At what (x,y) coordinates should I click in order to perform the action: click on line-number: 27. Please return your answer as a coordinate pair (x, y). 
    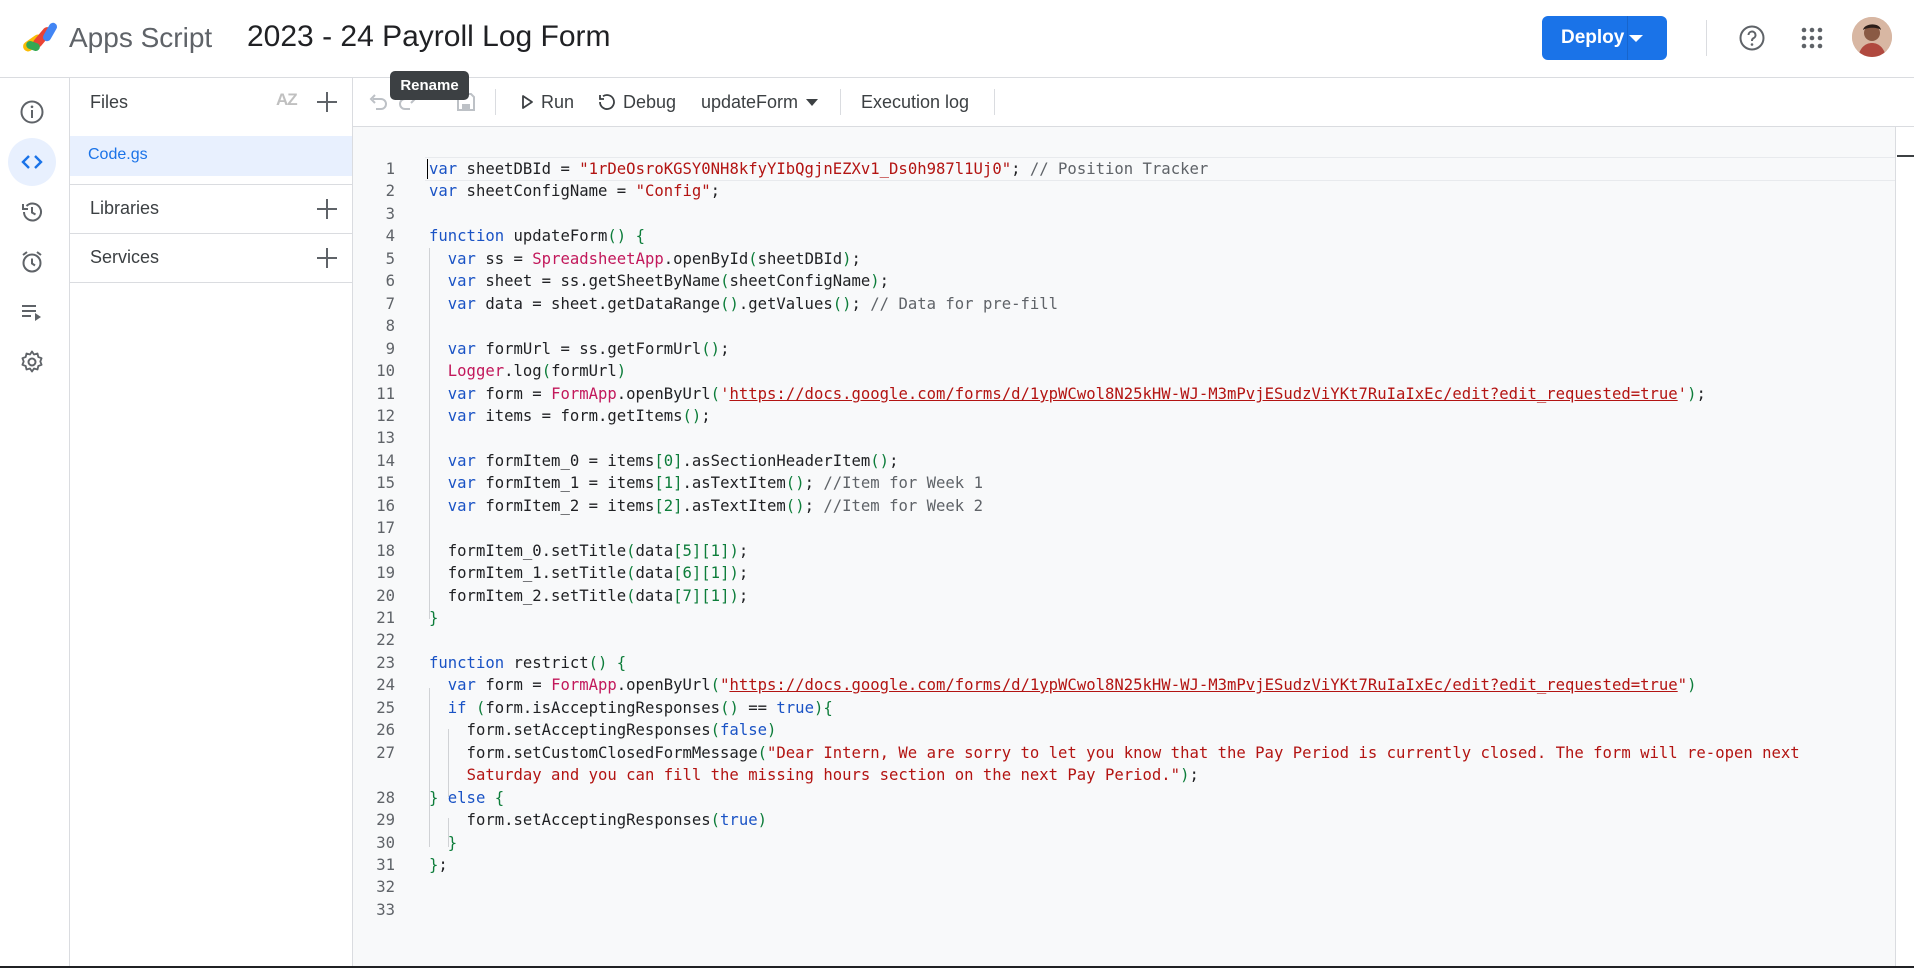
    Looking at the image, I should click on (385, 753).